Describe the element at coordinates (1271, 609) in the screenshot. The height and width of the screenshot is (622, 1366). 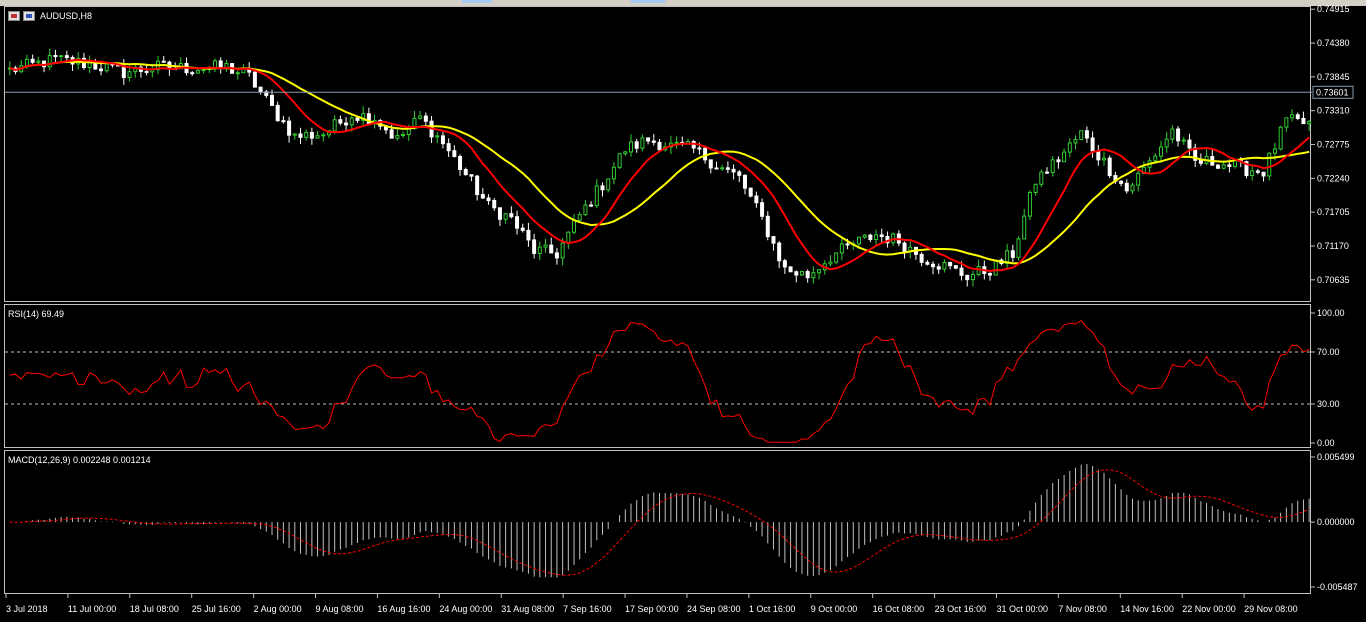
I see `time-axis-label: 29 Nov 08:00` at that location.